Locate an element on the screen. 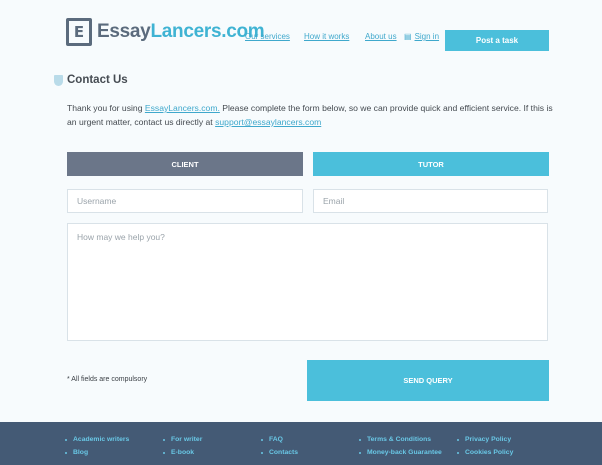 The width and height of the screenshot is (602, 465). footer-link-privacy: Privacy Policy is located at coordinates (488, 439).